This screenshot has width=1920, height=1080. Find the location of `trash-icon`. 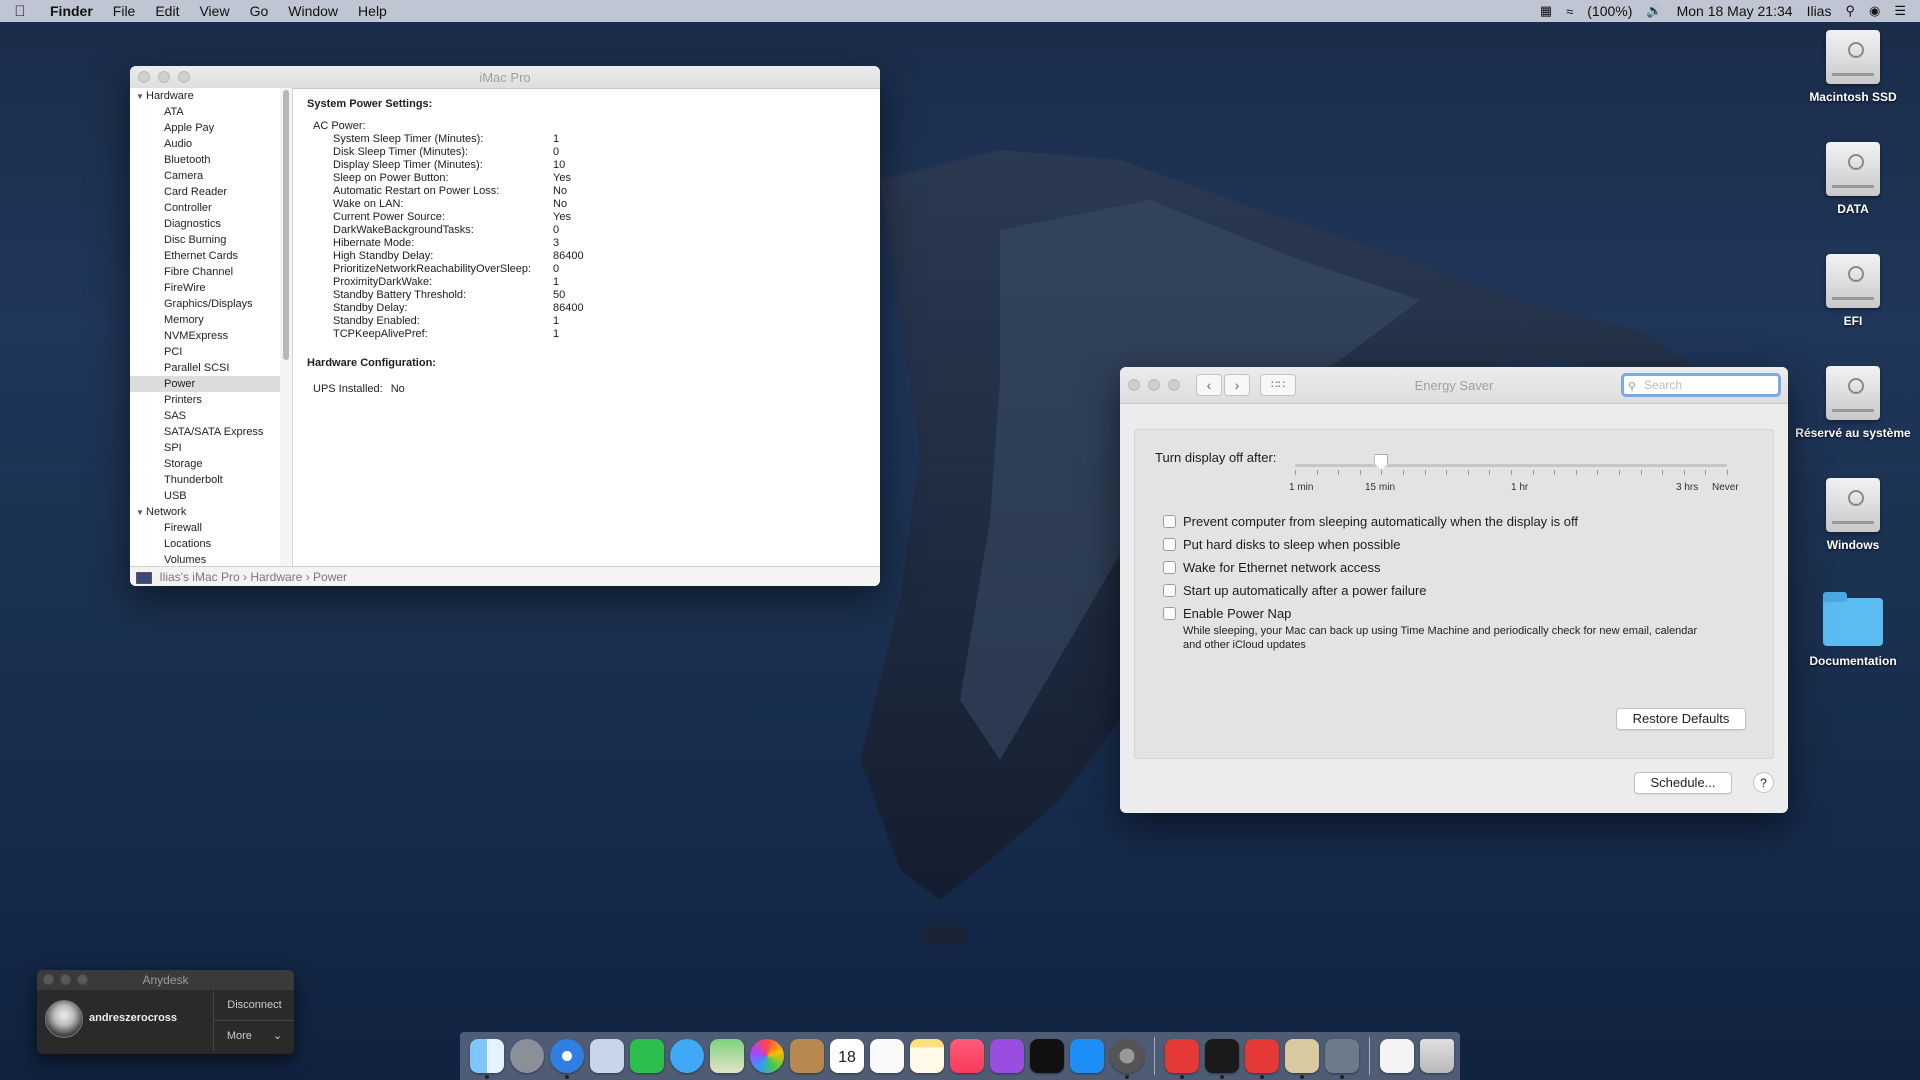

trash-icon is located at coordinates (1437, 1056).